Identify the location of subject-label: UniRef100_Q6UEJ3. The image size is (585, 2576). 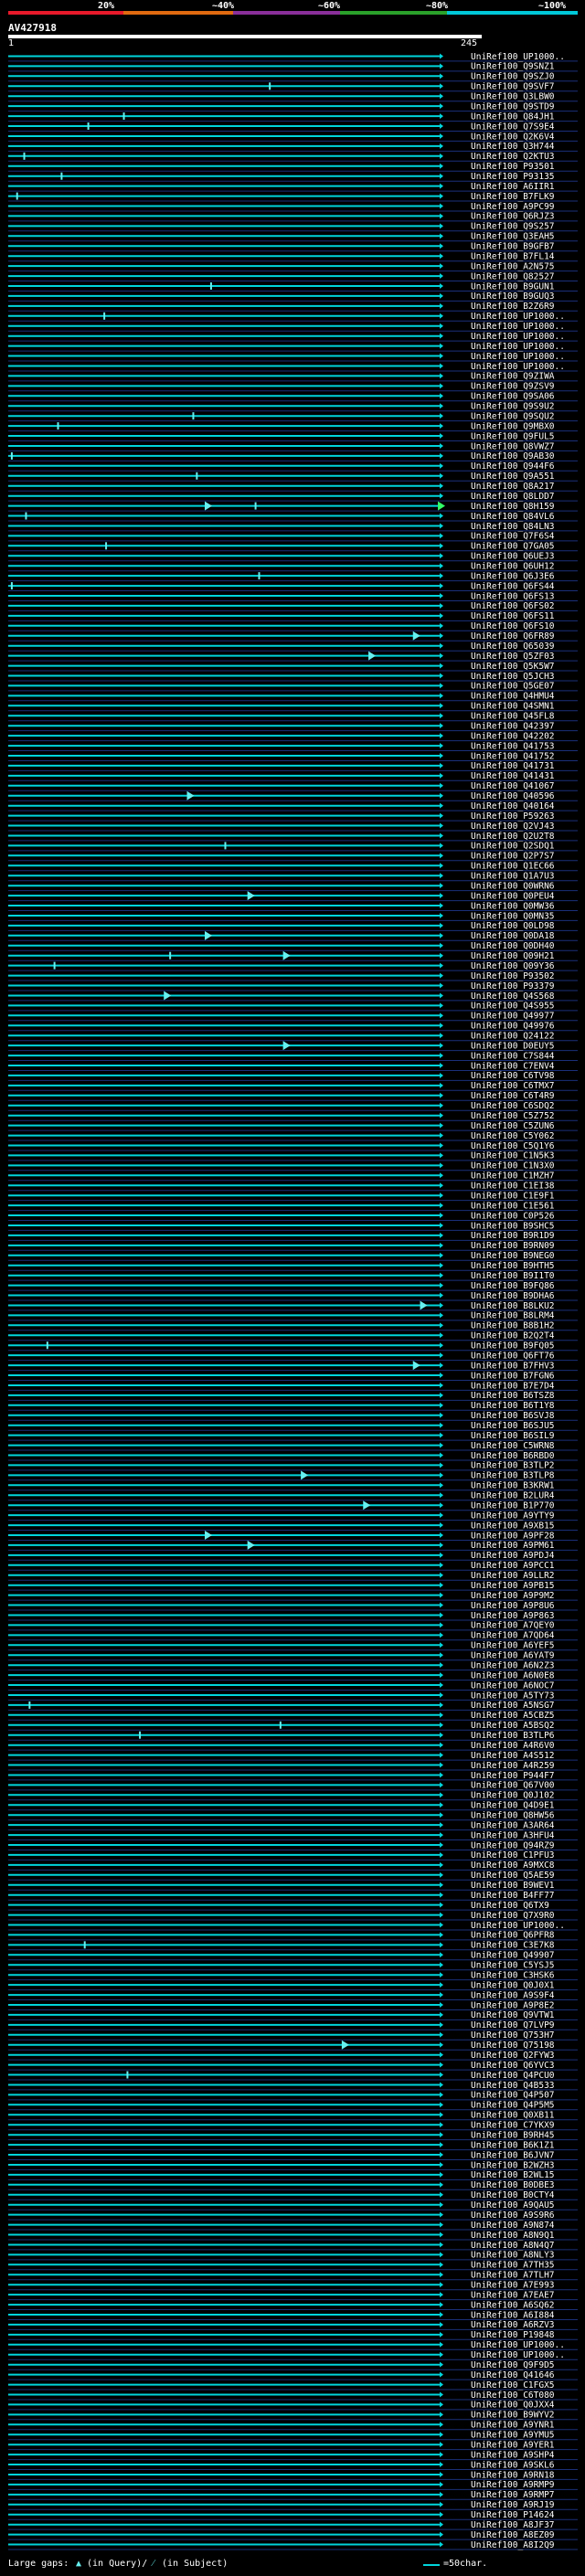
(513, 557).